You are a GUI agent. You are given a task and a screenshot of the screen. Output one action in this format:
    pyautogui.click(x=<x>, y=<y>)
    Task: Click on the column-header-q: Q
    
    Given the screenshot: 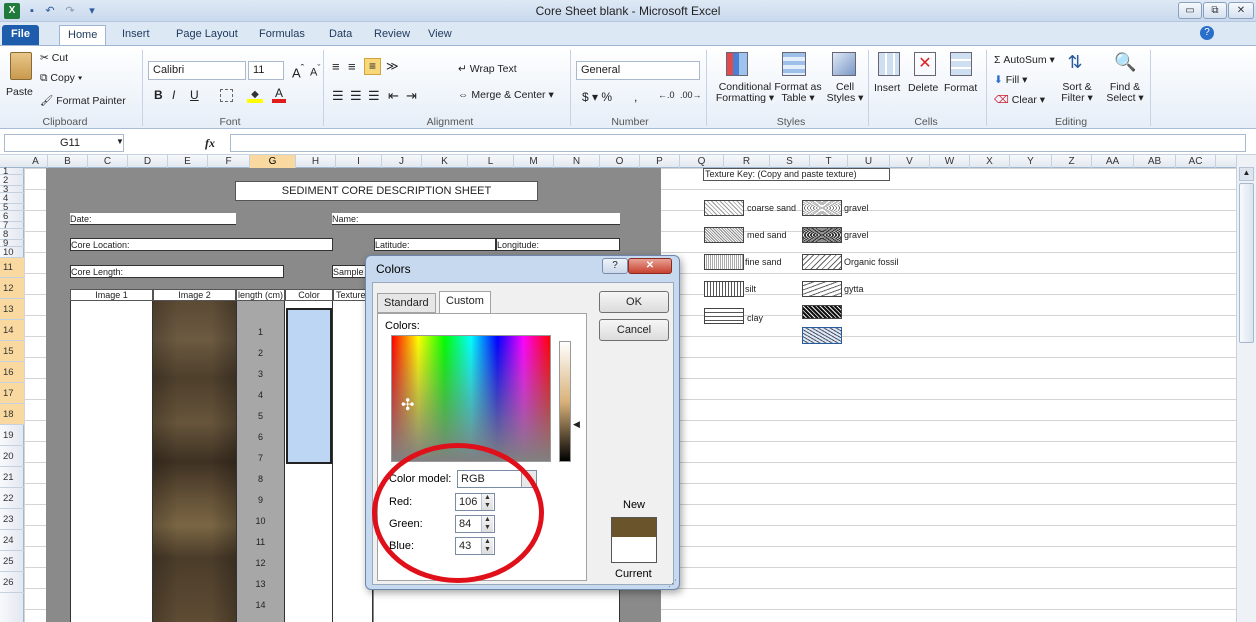 What is the action you would take?
    pyautogui.click(x=702, y=161)
    